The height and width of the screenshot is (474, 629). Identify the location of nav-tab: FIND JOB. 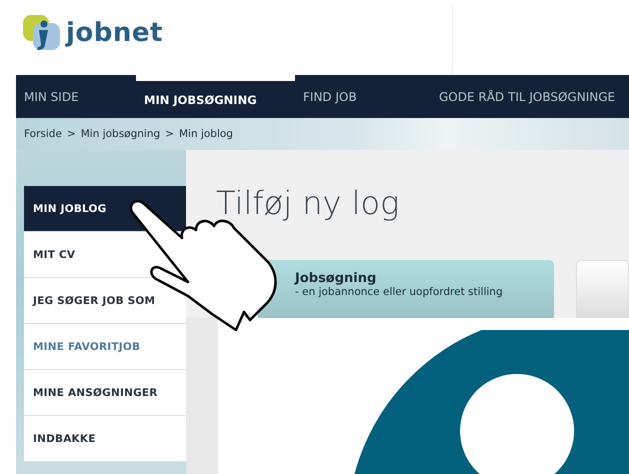
(363, 96).